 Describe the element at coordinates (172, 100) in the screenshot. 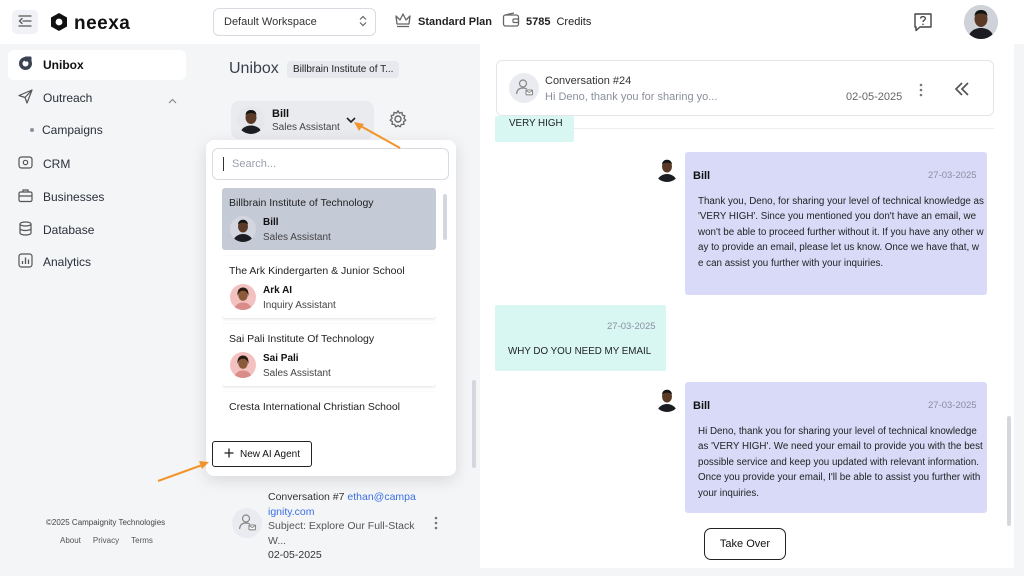

I see `chevron-up-icon` at that location.